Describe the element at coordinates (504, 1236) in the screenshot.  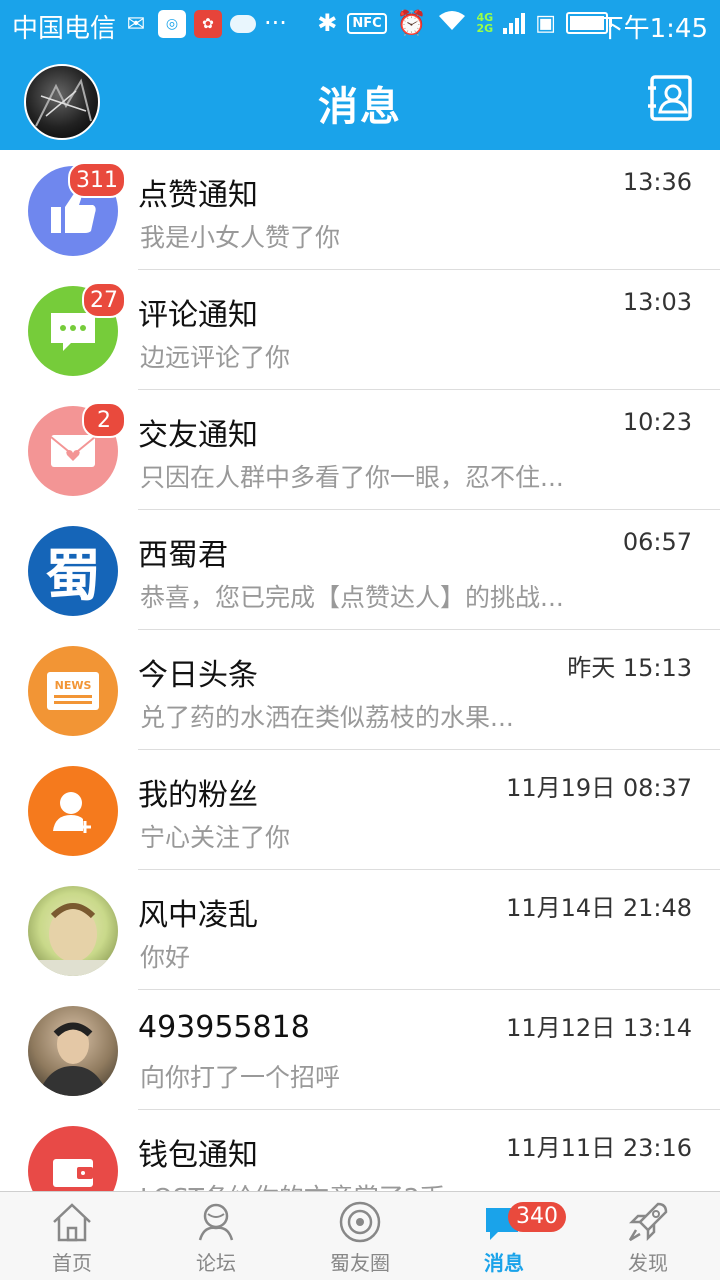
I see `tab-messages: 340 消息` at that location.